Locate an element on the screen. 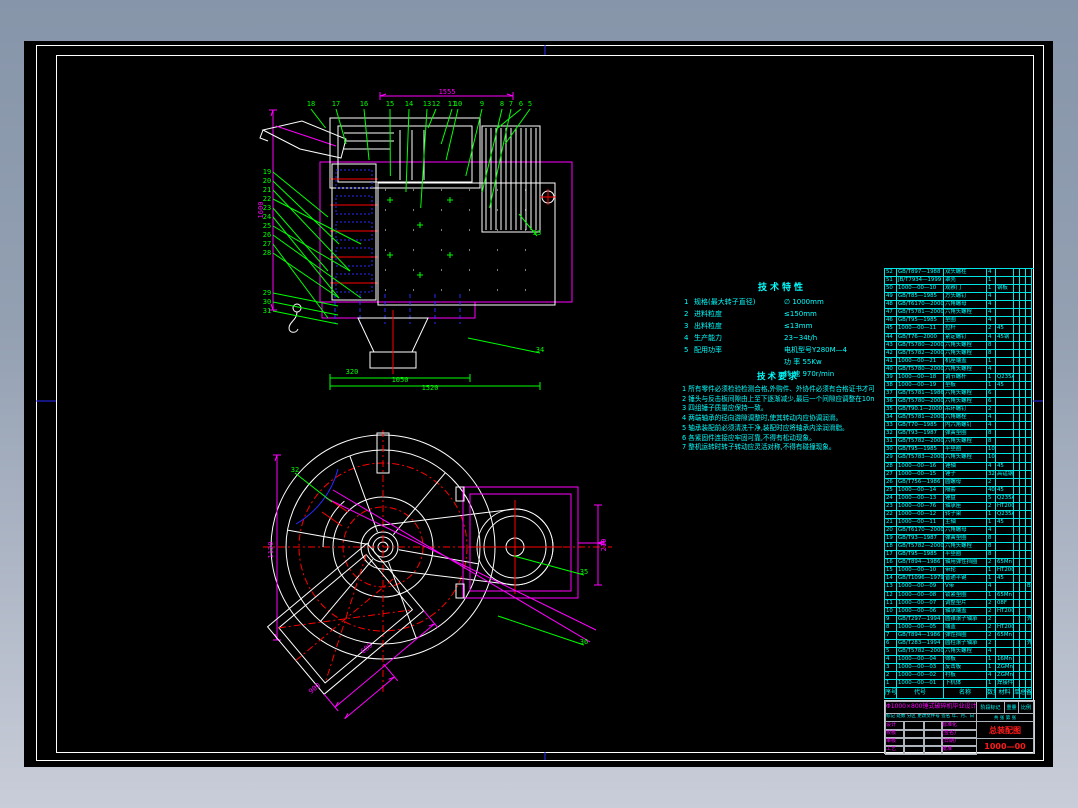 The width and height of the screenshot is (1078, 808). bom-row: 27 1000—00—15 锤子 32 高锰钢 is located at coordinates (959, 474).